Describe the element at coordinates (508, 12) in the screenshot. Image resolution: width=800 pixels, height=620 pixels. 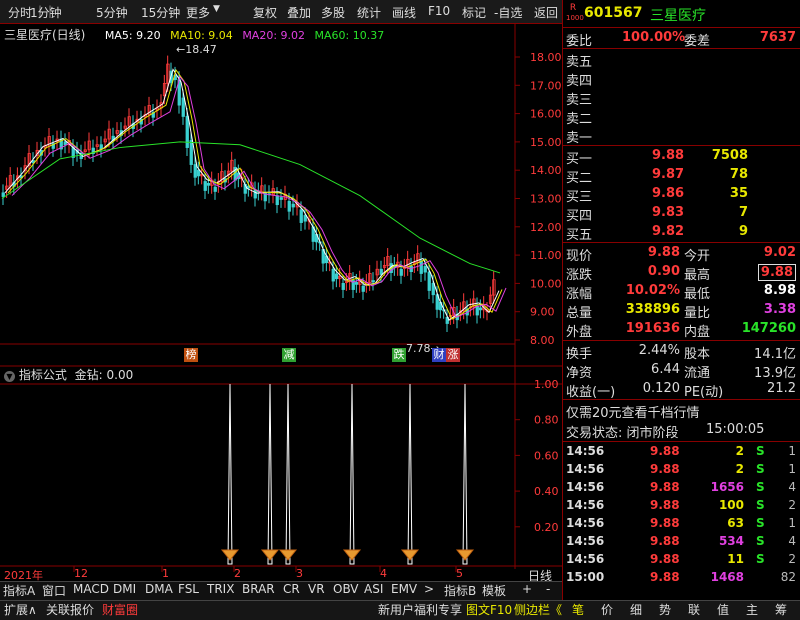
I see `tool-zixuan: -自选` at that location.